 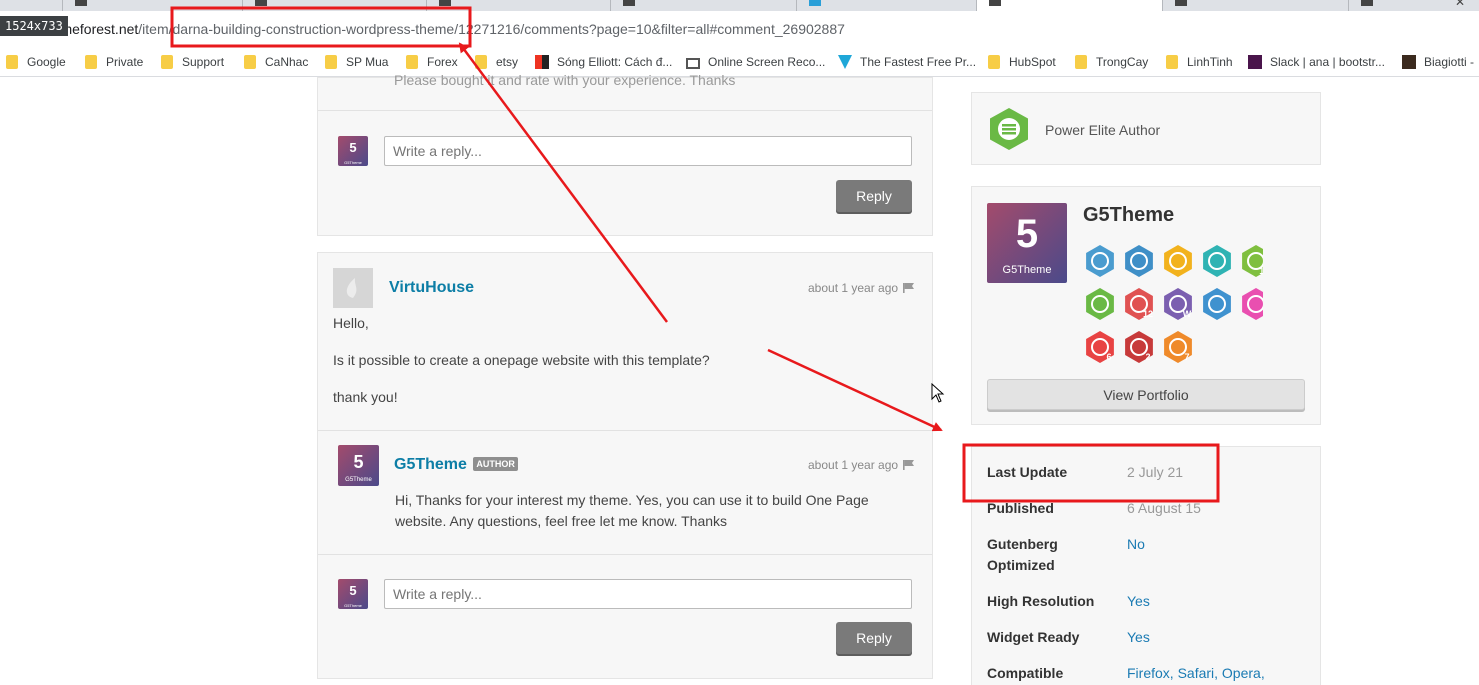 What do you see at coordinates (1178, 347) in the screenshot?
I see `years-badge: 7` at bounding box center [1178, 347].